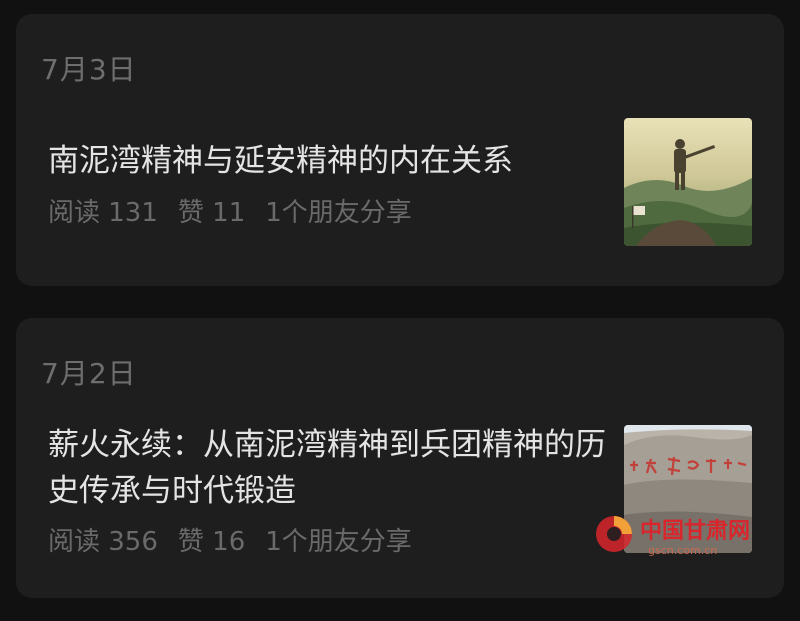 The image size is (800, 621). What do you see at coordinates (103, 213) in the screenshot?
I see `read-count: 阅读 131` at bounding box center [103, 213].